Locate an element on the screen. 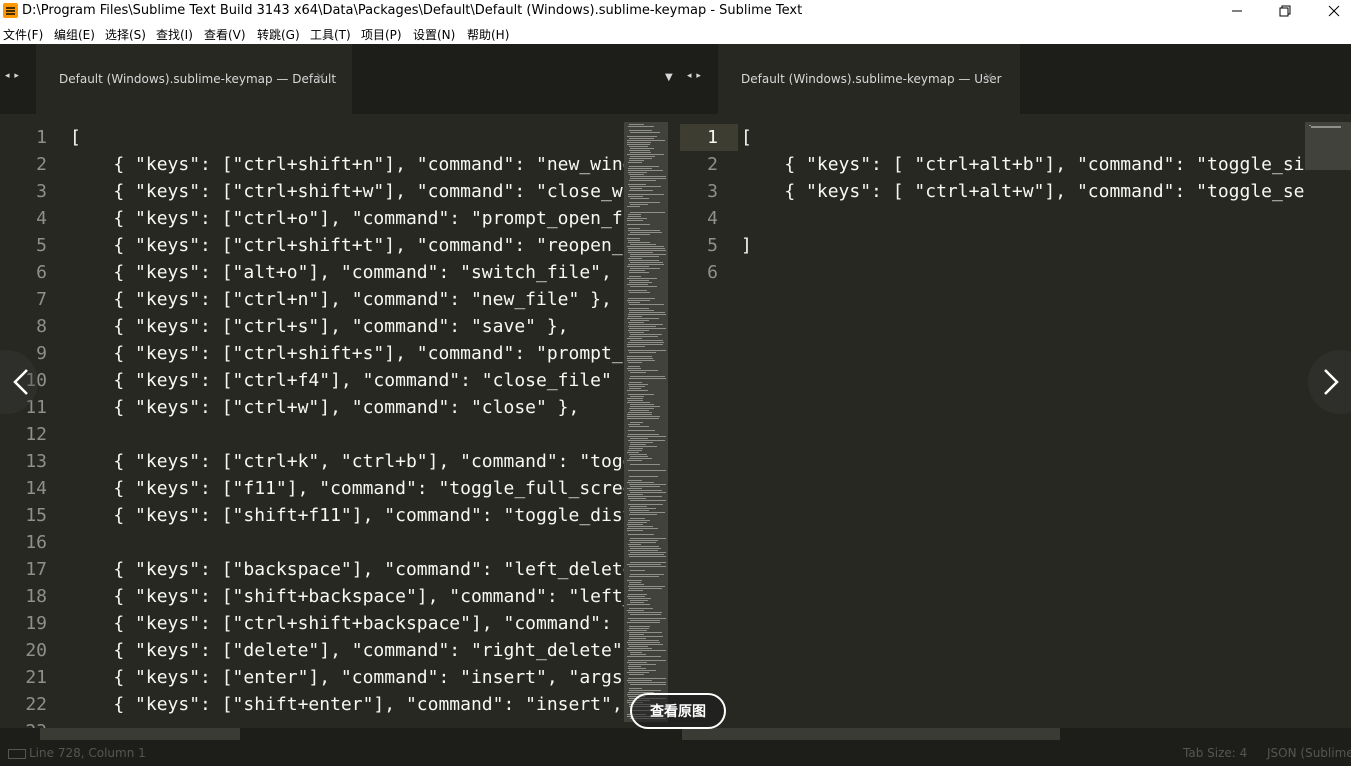 Image resolution: width=1351 pixels, height=766 pixels. menu-preferences: 设置(N) is located at coordinates (434, 34).